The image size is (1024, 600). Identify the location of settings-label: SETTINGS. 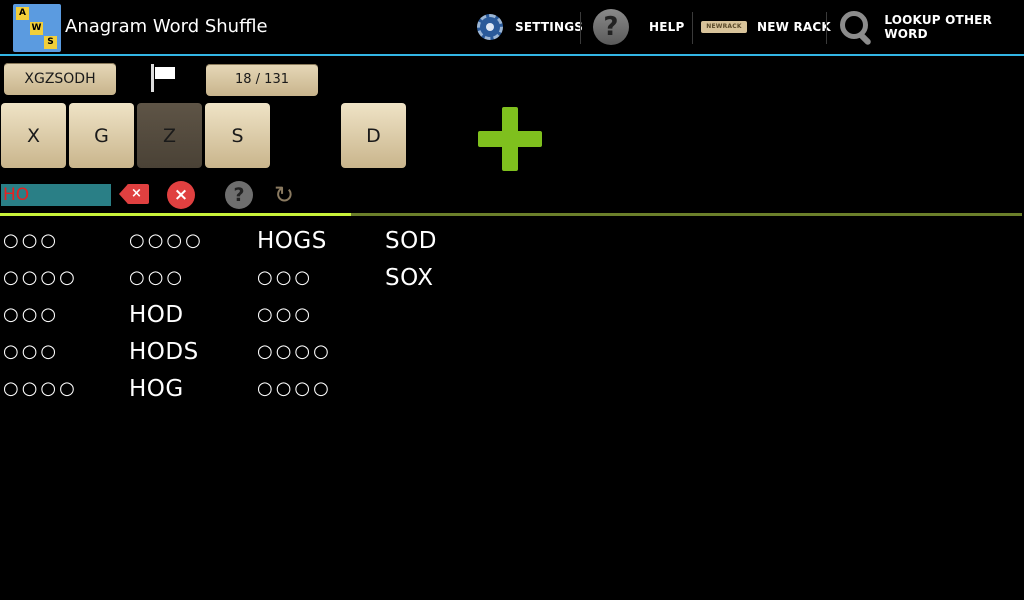
(549, 27).